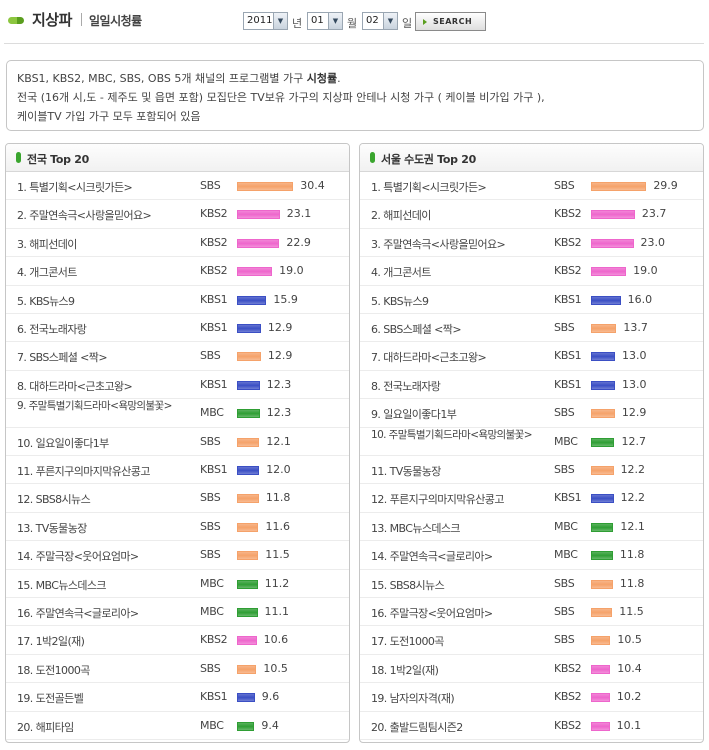 Image resolution: width=709 pixels, height=750 pixels. What do you see at coordinates (277, 611) in the screenshot?
I see `rating-value: 11.1` at bounding box center [277, 611].